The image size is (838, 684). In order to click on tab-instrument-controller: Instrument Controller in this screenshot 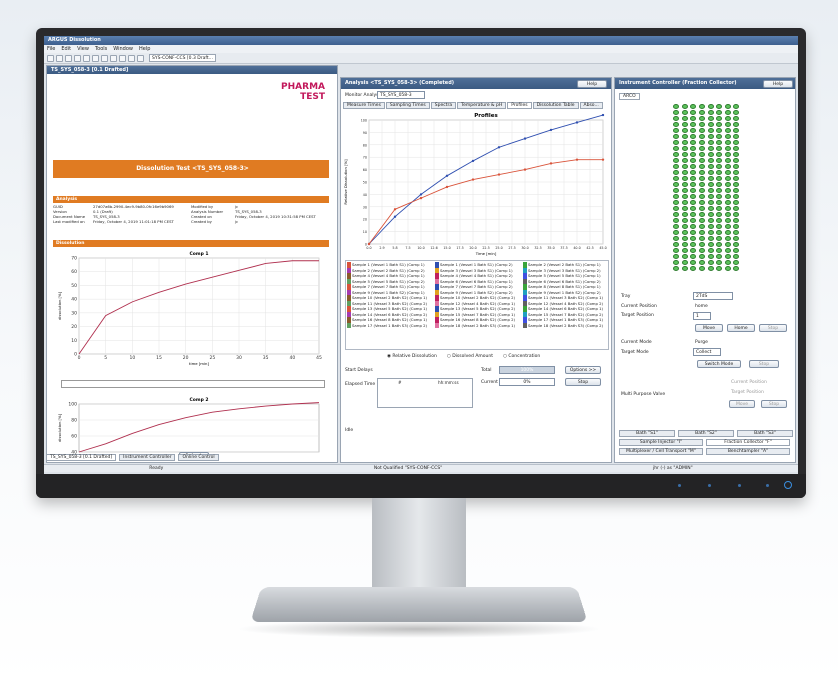, I will do `click(147, 457)`.